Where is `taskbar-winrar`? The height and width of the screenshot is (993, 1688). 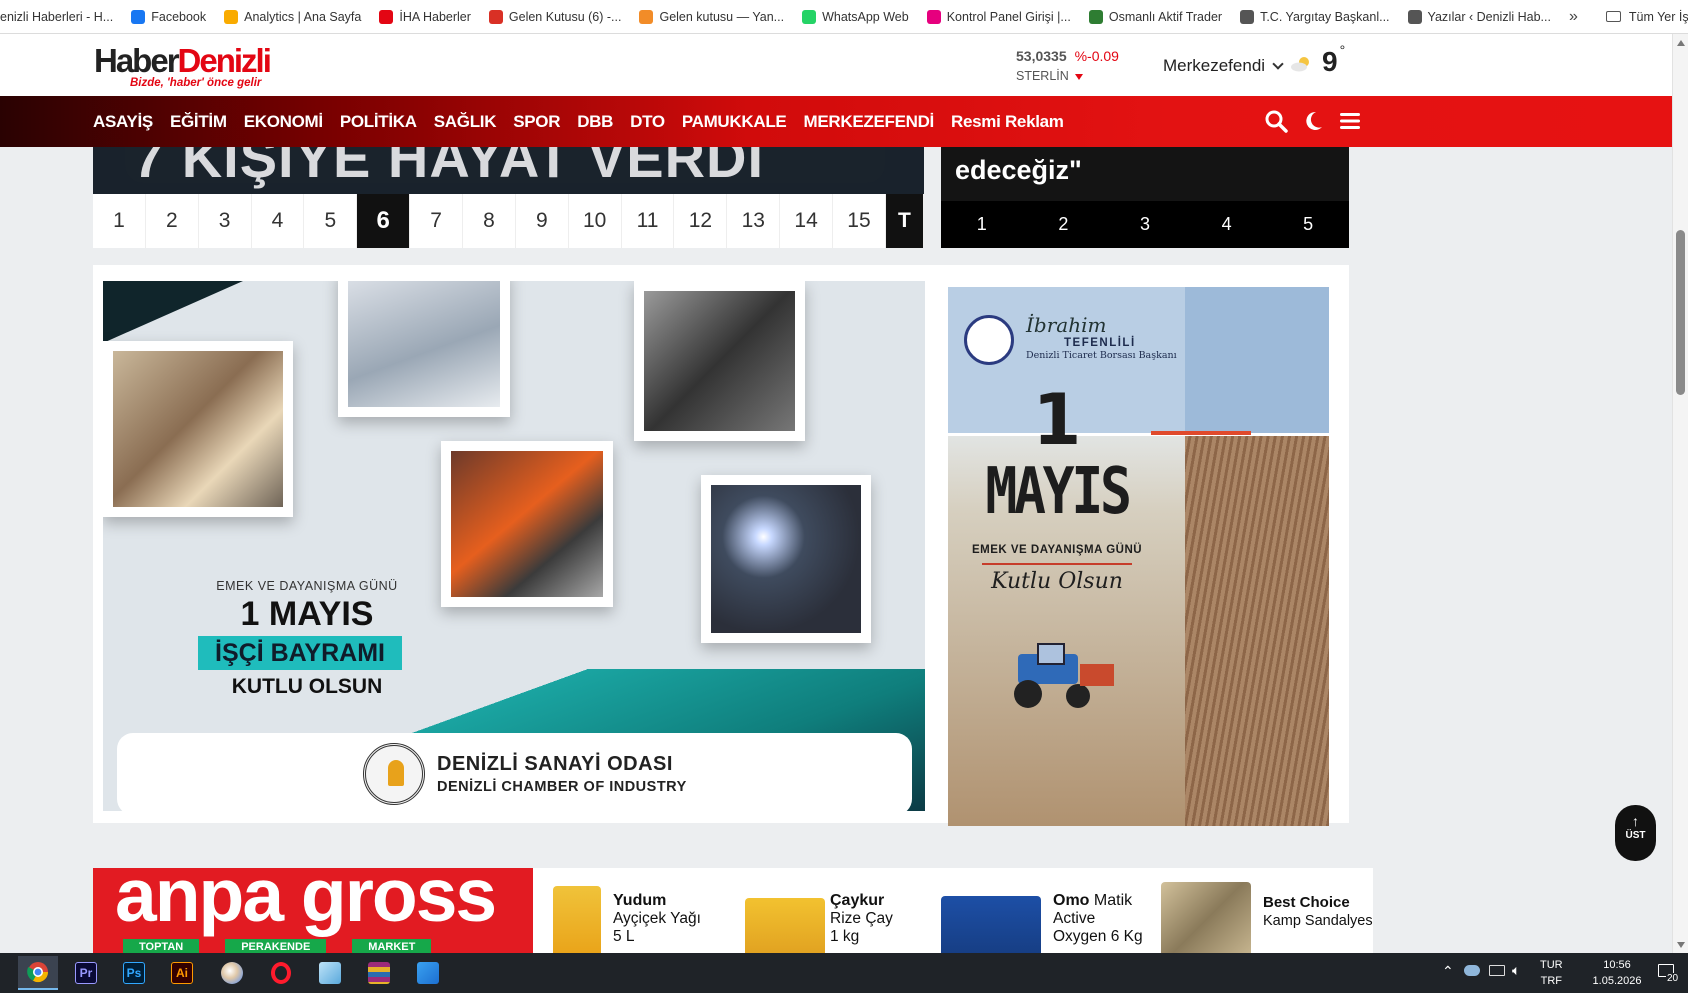
taskbar-winrar is located at coordinates (379, 973).